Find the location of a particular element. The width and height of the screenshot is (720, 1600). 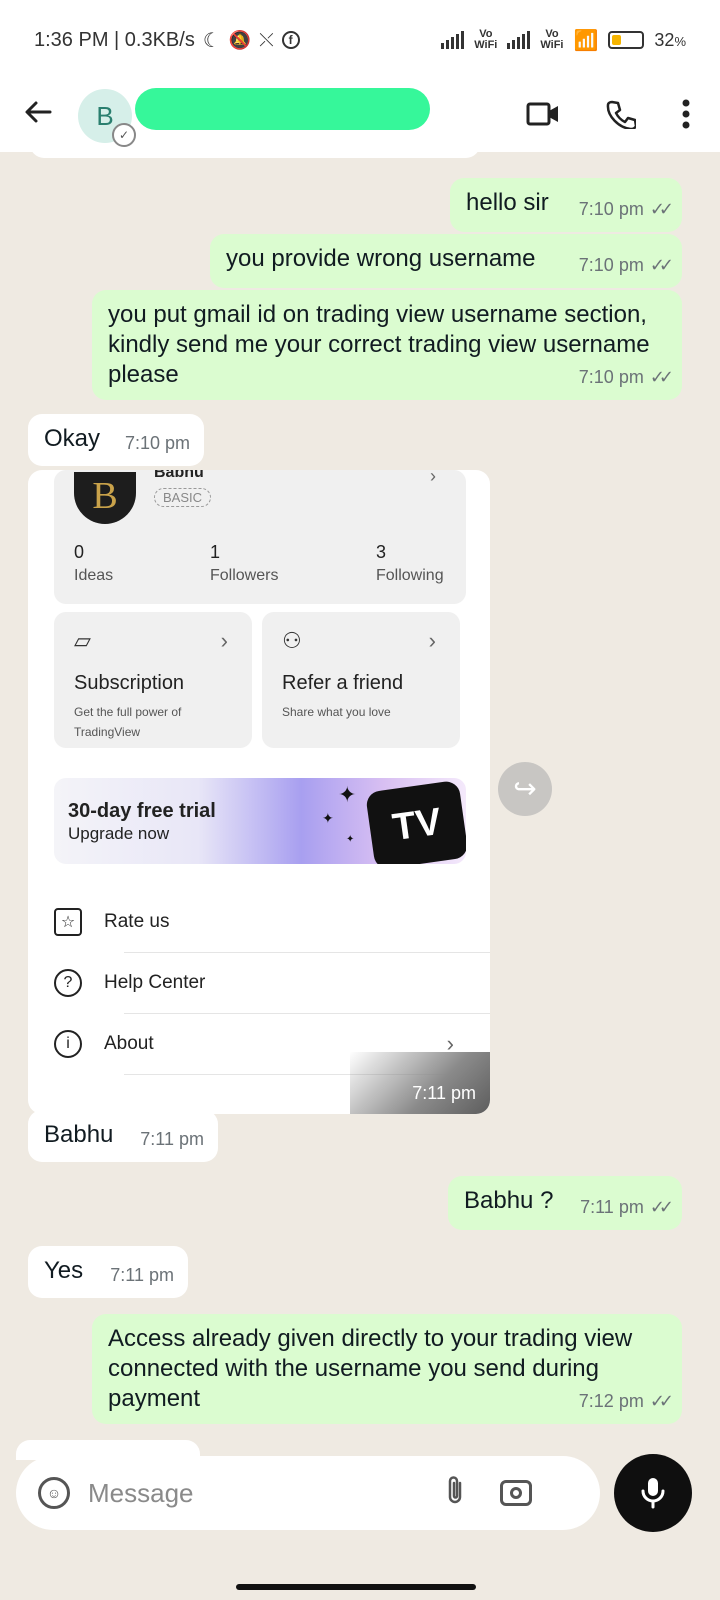

message-bubble: you provide wrong username 7:10 pm ✓✓ is located at coordinates (446, 261).